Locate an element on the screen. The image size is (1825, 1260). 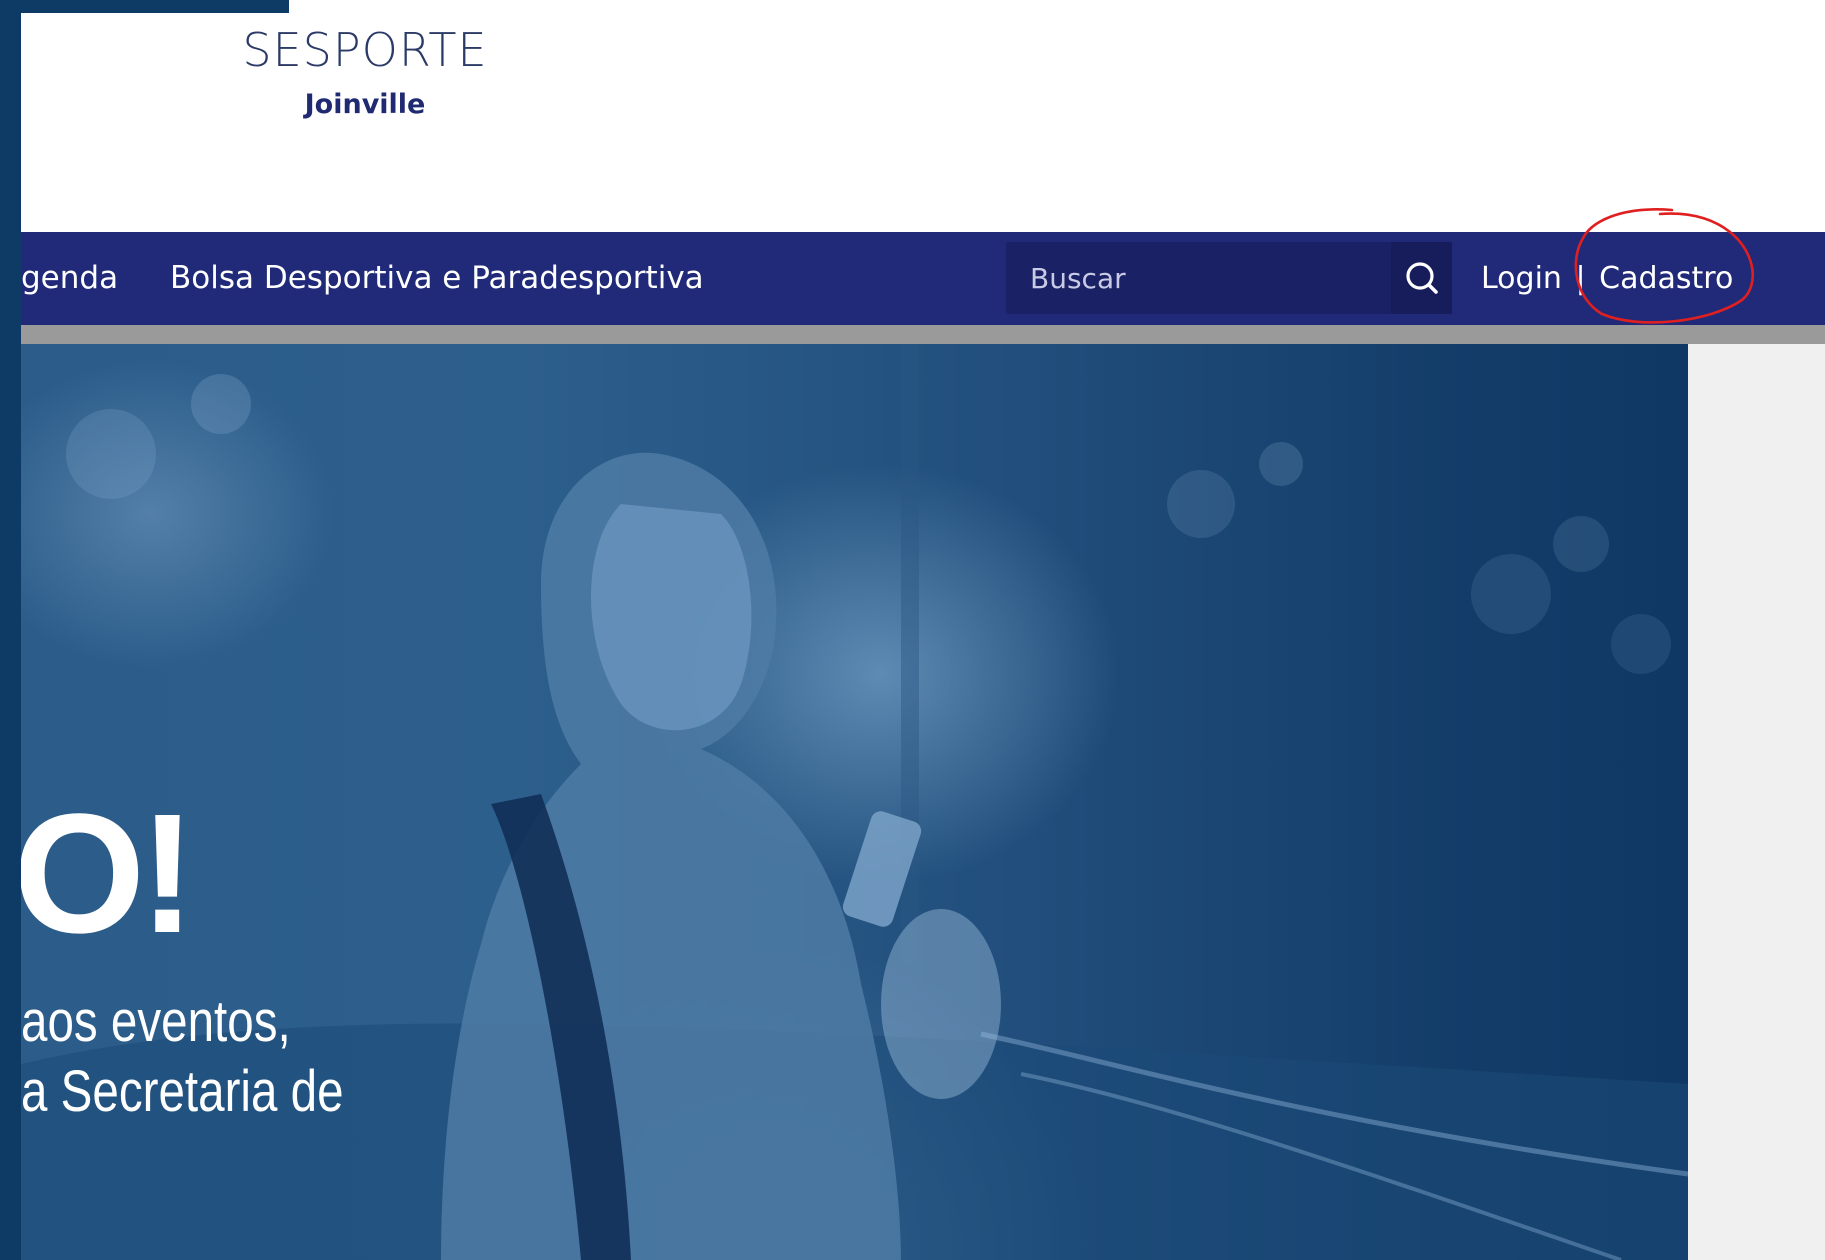
logo-title: SESPORTE is located at coordinates (365, 50).